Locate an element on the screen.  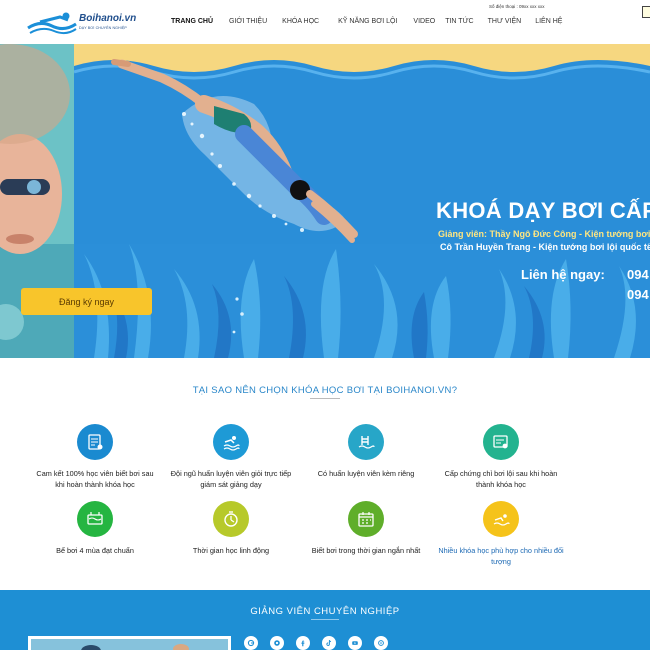
swimmer-logo-icon is located at coordinates (52, 23).